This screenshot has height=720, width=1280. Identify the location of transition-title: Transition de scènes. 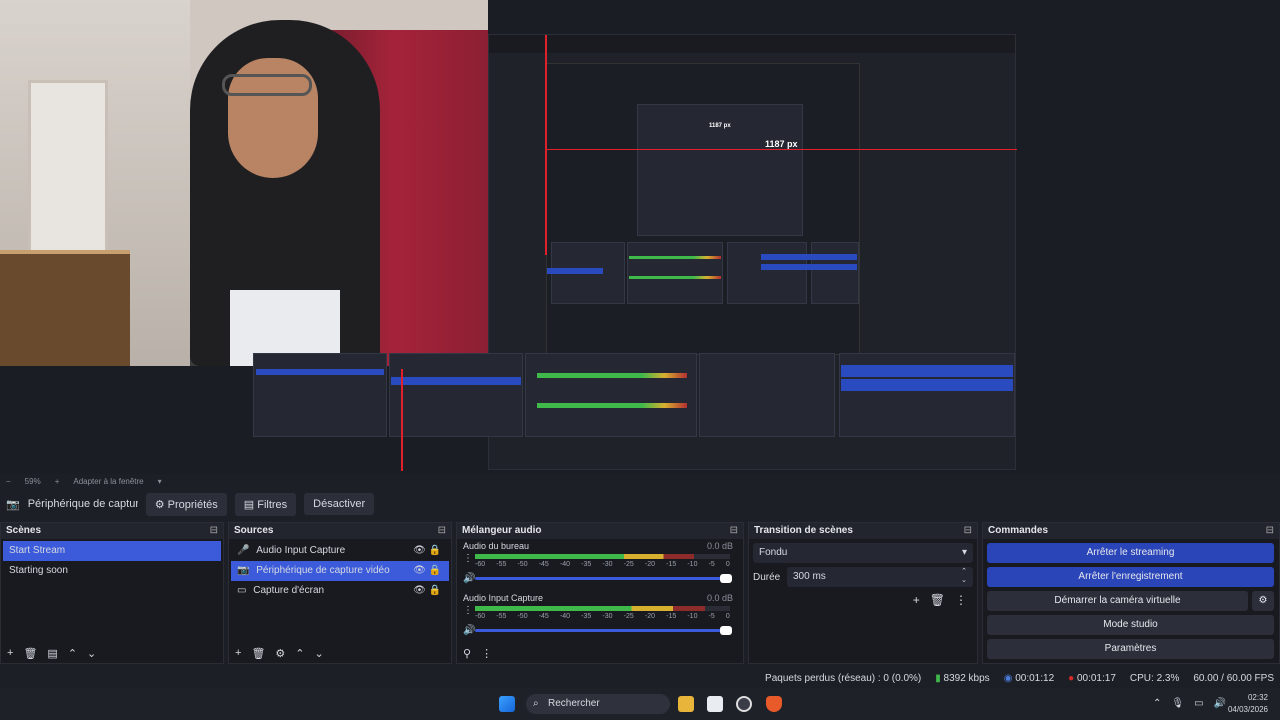
(803, 530).